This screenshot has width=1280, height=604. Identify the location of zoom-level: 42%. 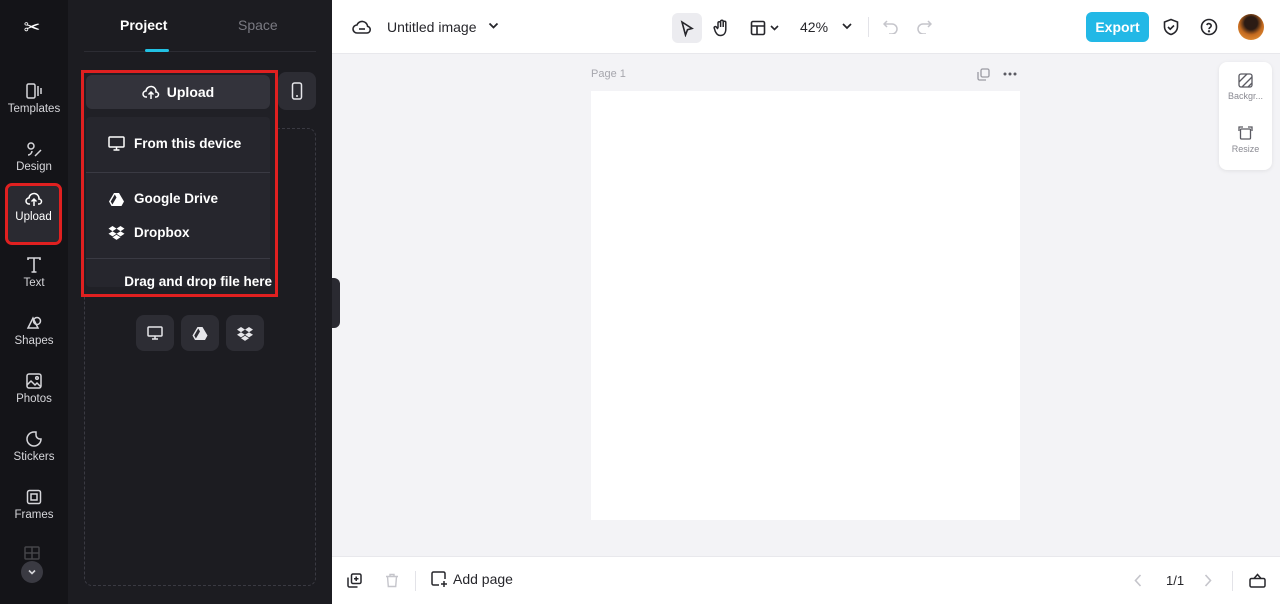
(814, 27).